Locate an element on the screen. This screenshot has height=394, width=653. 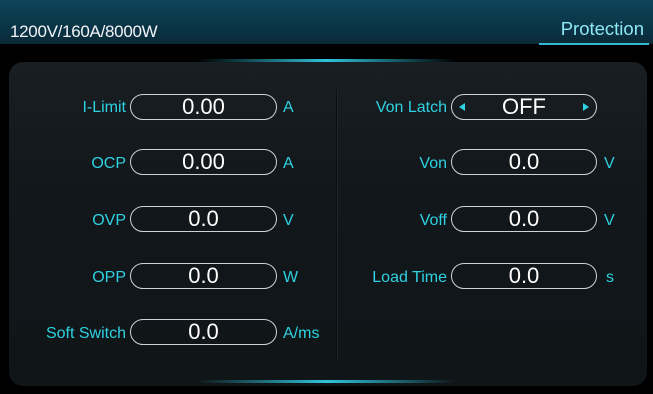
von-unit: V is located at coordinates (609, 163).